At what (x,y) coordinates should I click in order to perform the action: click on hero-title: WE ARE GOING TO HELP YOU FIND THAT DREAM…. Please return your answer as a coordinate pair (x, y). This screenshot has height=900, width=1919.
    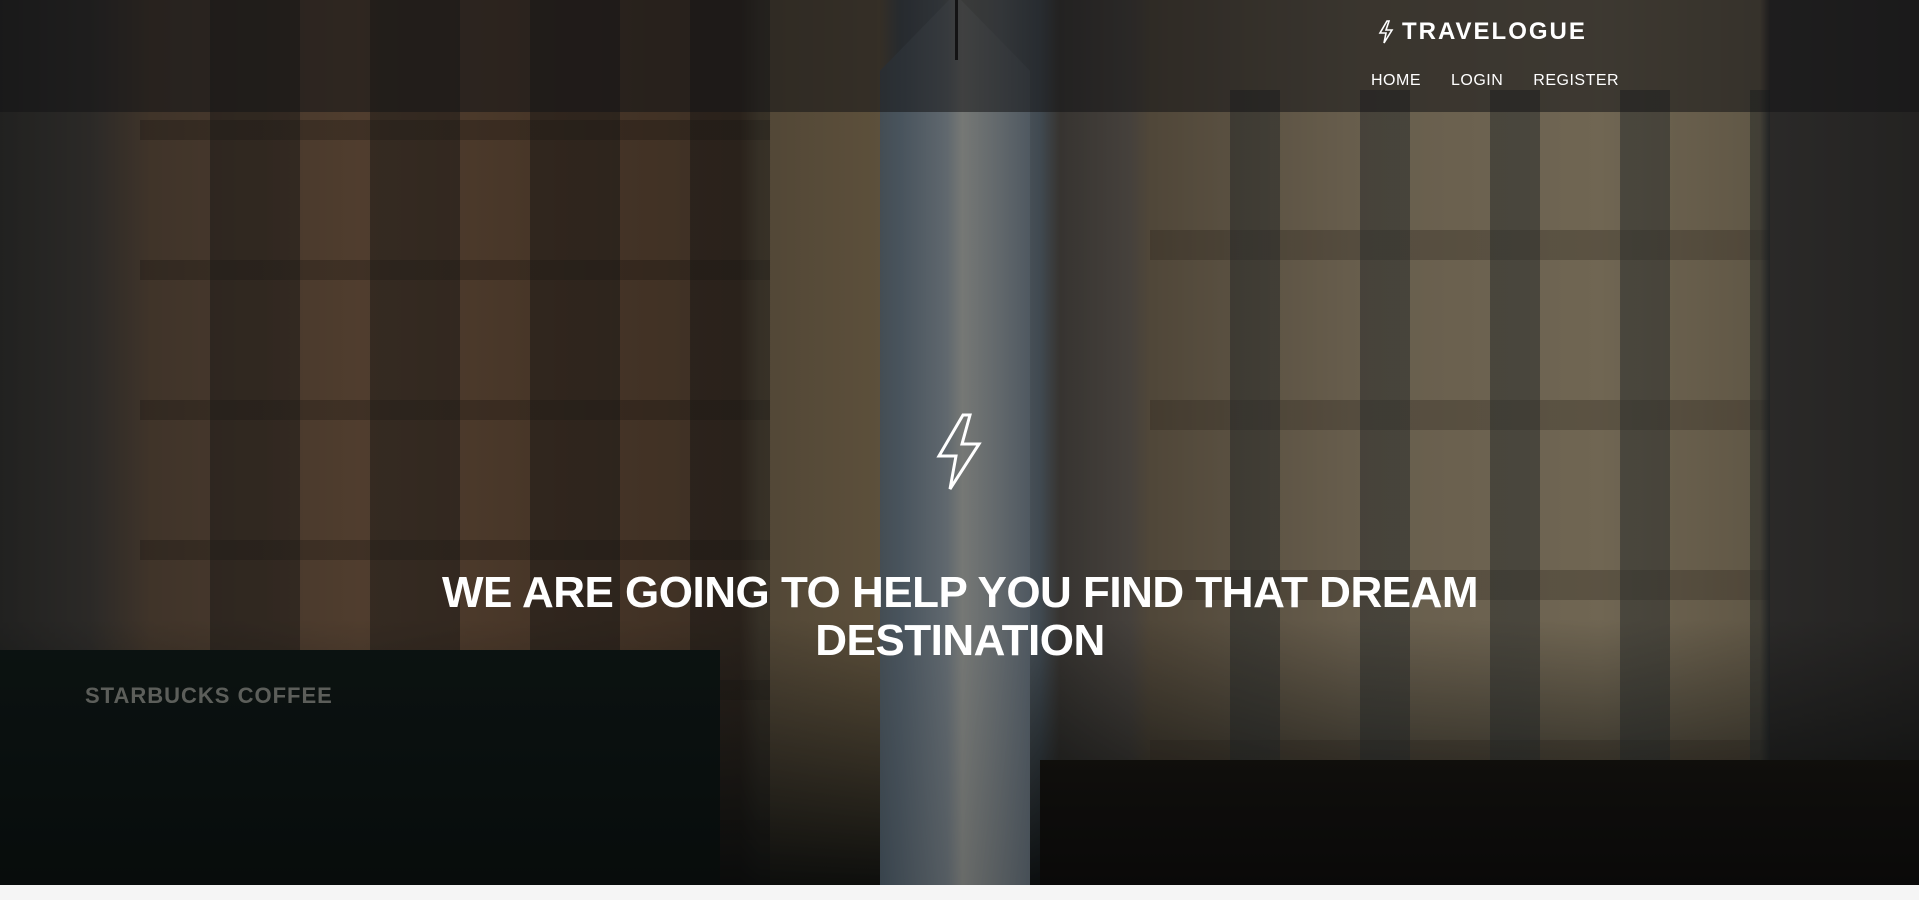
    Looking at the image, I should click on (960, 617).